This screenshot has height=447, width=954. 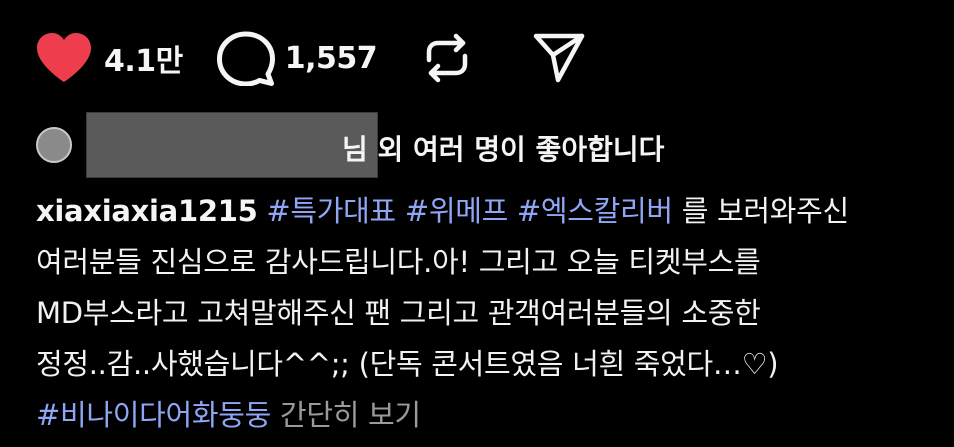 What do you see at coordinates (147, 211) in the screenshot?
I see `caption-username: xiaxiaxia1215` at bounding box center [147, 211].